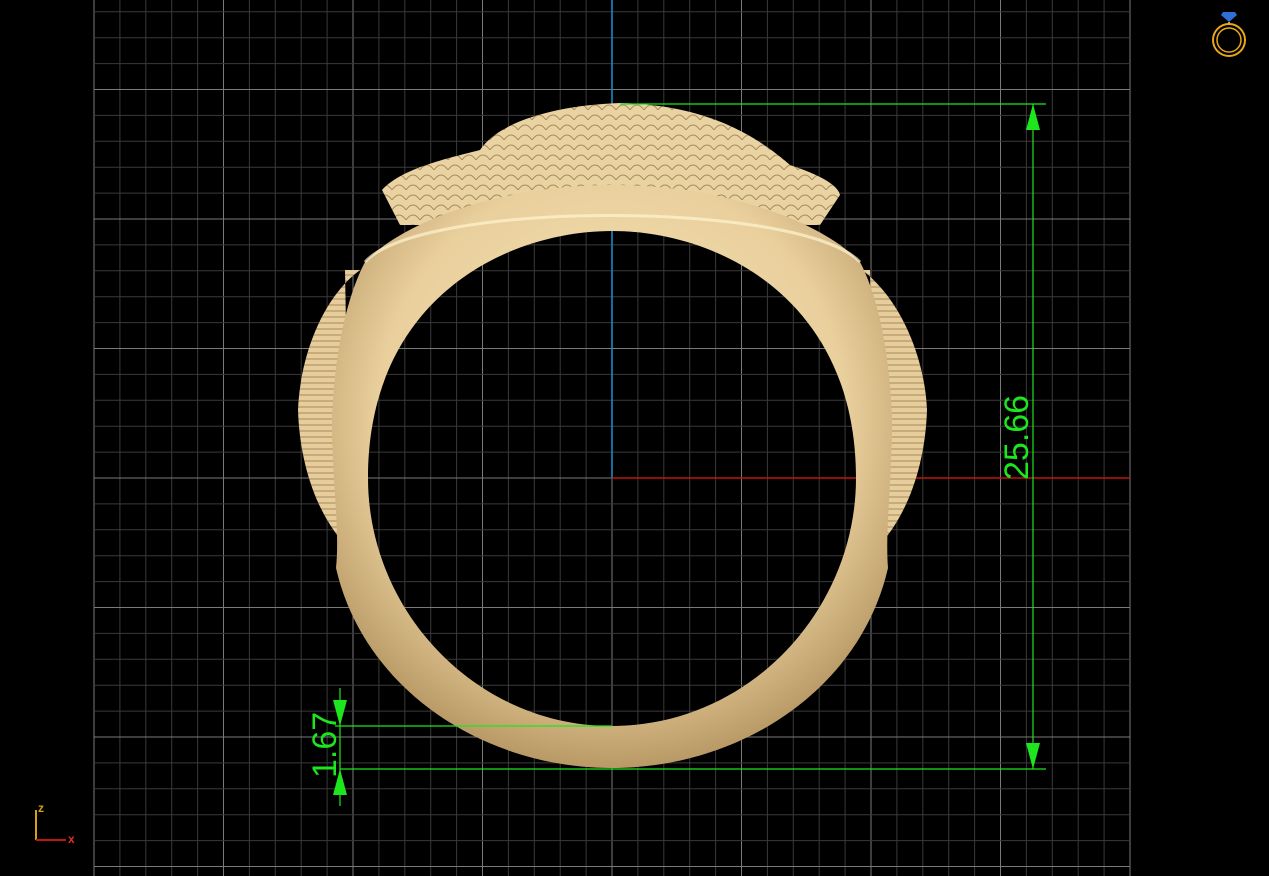  What do you see at coordinates (1033, 117) in the screenshot?
I see `arrow-up-icon` at bounding box center [1033, 117].